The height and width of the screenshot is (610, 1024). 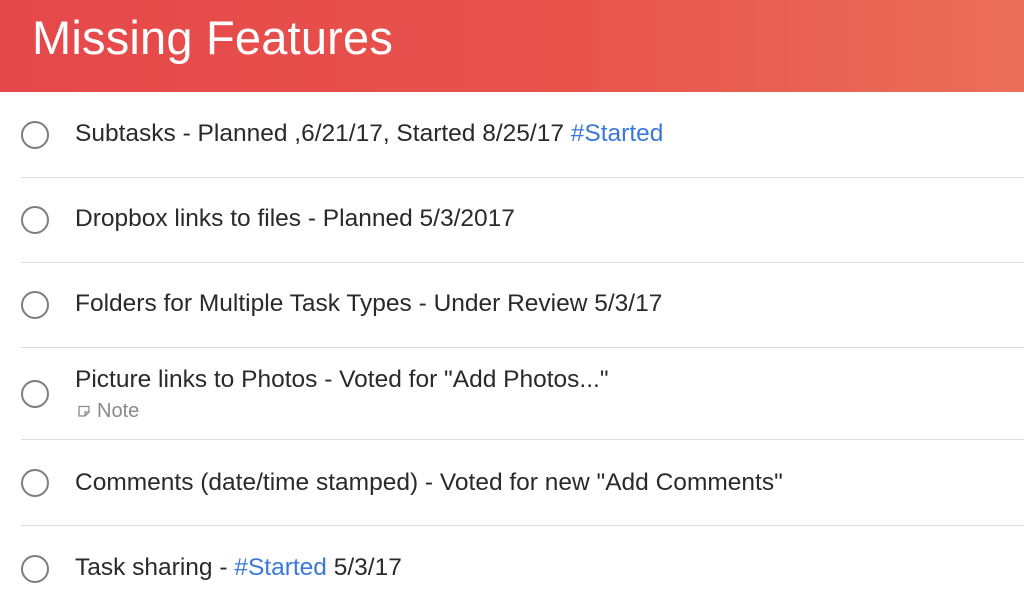 What do you see at coordinates (512, 567) in the screenshot?
I see `task-row: Task sharing - #Started 5/3/17` at bounding box center [512, 567].